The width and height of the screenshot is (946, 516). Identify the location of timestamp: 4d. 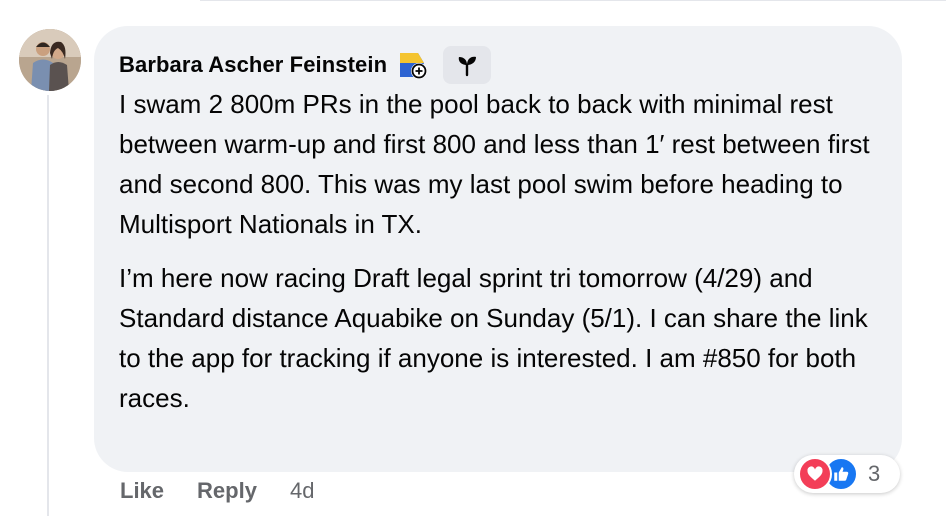
(302, 491).